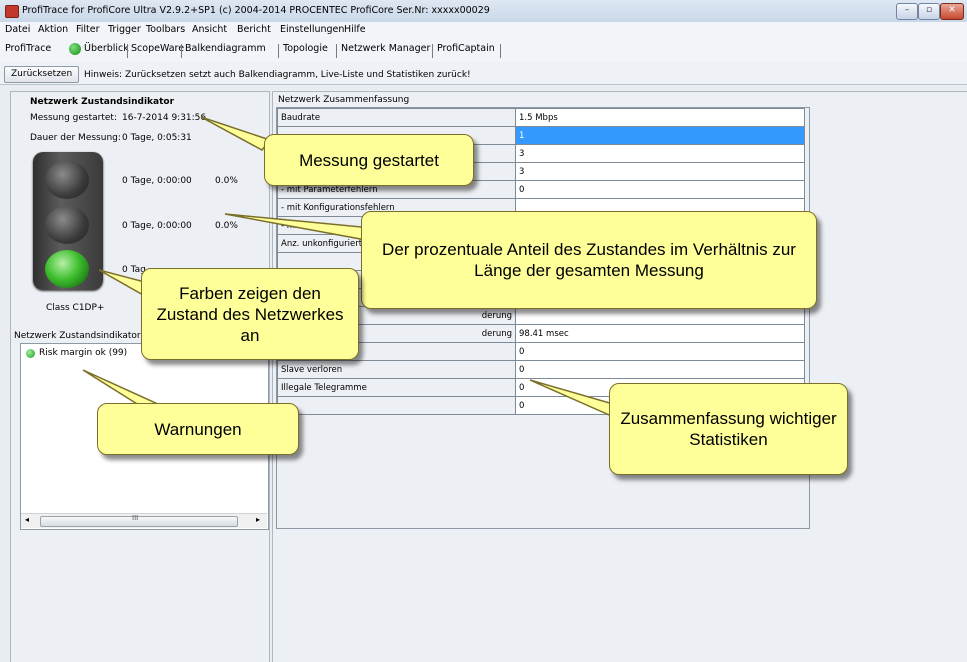 This screenshot has width=967, height=662. What do you see at coordinates (67, 180) in the screenshot?
I see `lamp-red-icon` at bounding box center [67, 180].